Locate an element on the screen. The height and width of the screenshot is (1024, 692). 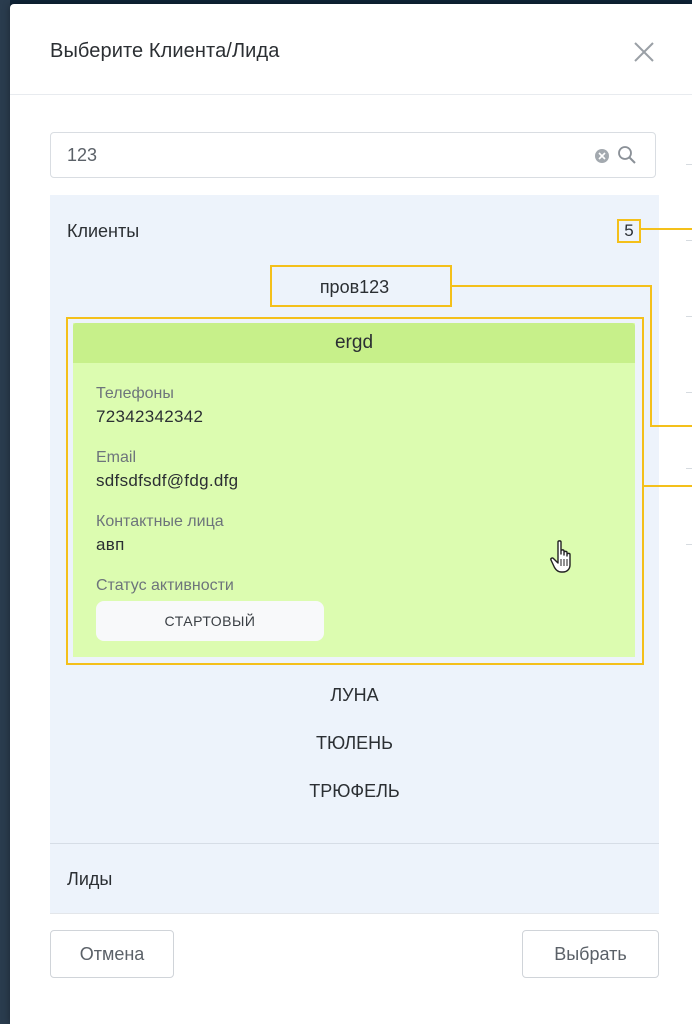
search-field is located at coordinates (353, 155).